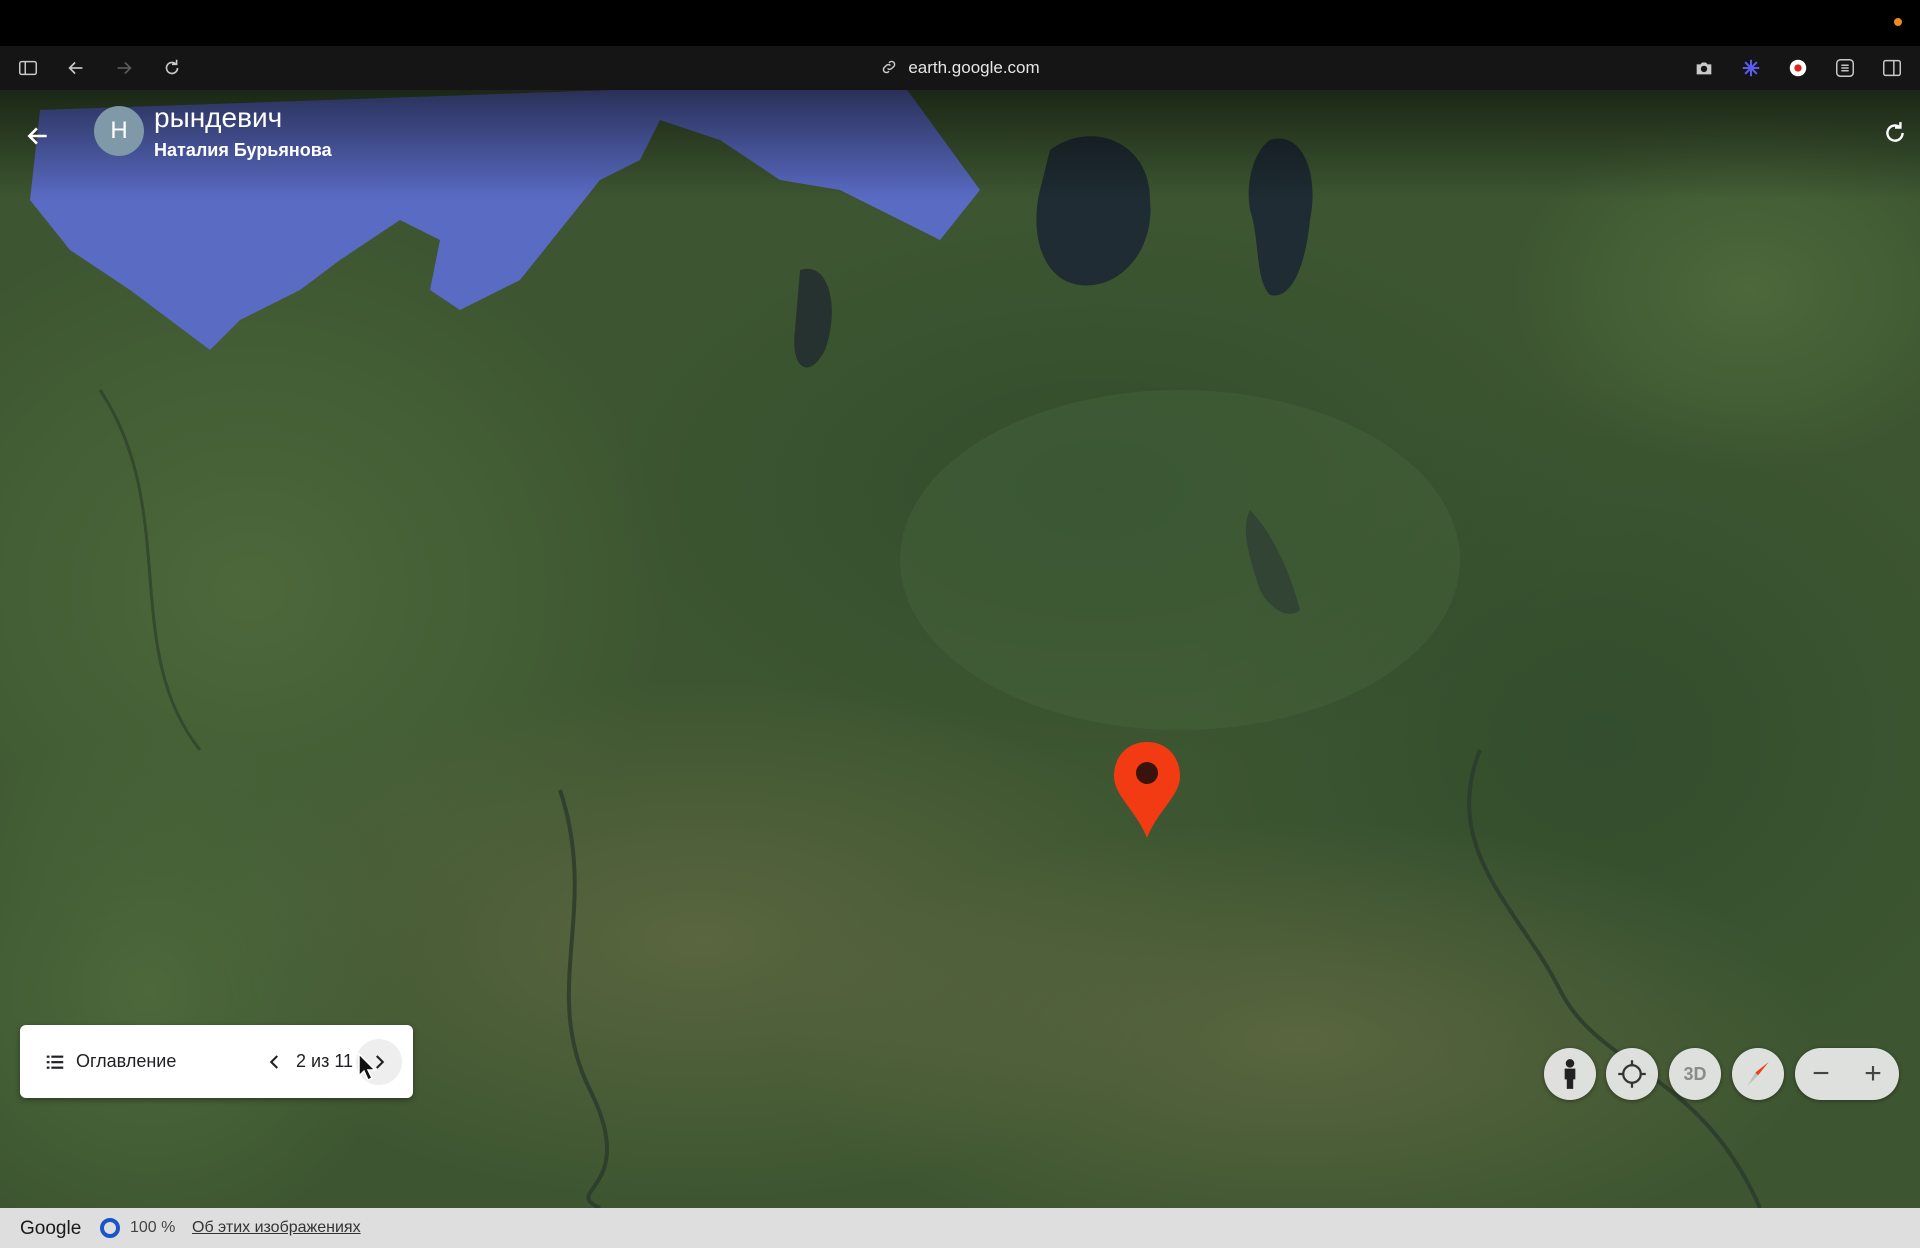 This screenshot has height=1248, width=1920. What do you see at coordinates (119, 131) in the screenshot?
I see `author-avatar: Н` at bounding box center [119, 131].